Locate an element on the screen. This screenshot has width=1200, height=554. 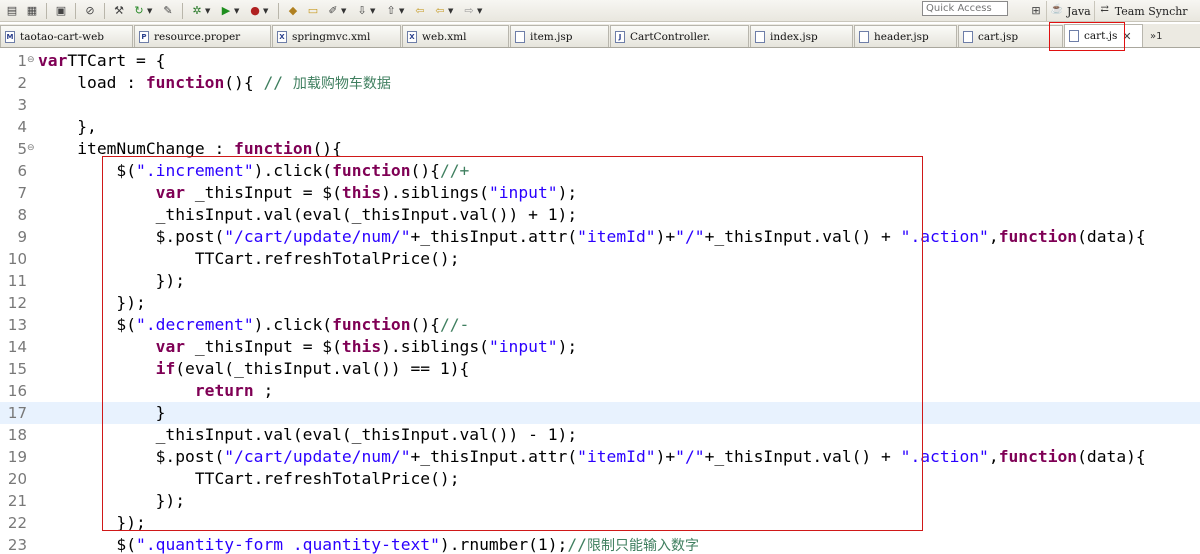
code-token: ); is located at coordinates (567, 192).